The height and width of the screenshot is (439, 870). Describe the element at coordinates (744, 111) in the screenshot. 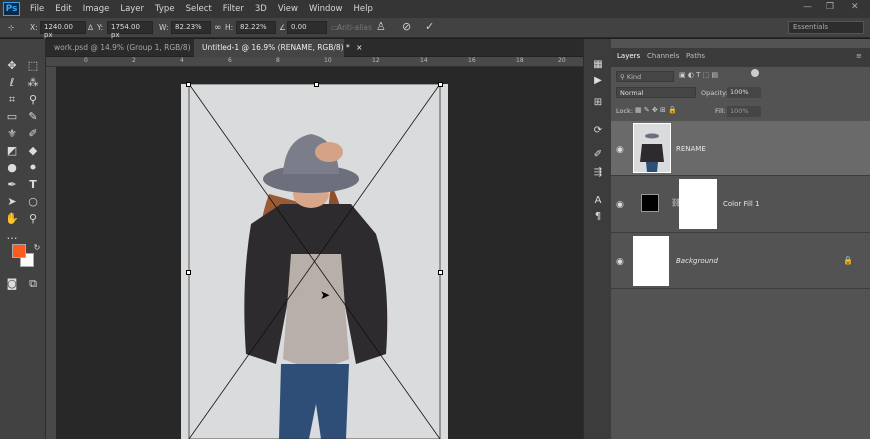

I see `fill-field: 100%` at that location.